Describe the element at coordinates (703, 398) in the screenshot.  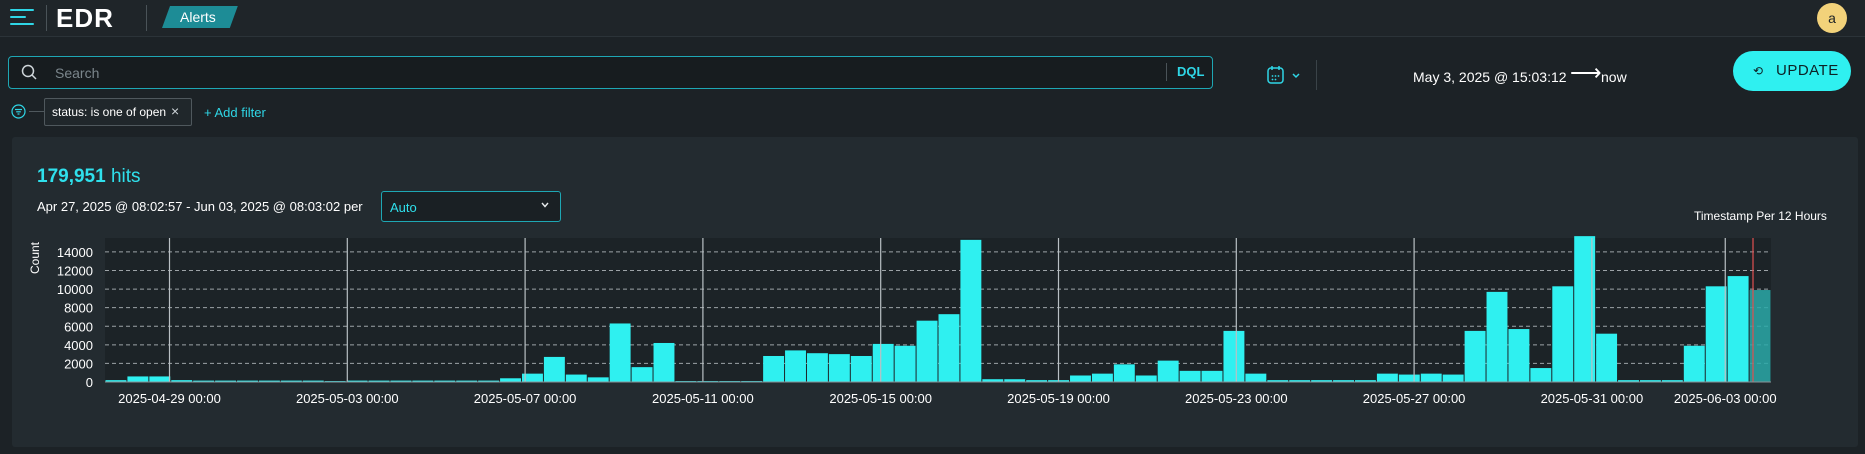
I see `x-tick-label: 2025-05-11 00:00` at that location.